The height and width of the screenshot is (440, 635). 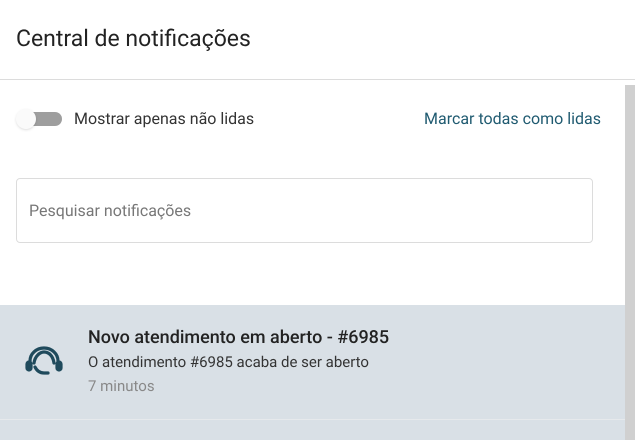 I want to click on notification-message: O atendimento #6985 acaba de ser aberto, so click(x=229, y=362).